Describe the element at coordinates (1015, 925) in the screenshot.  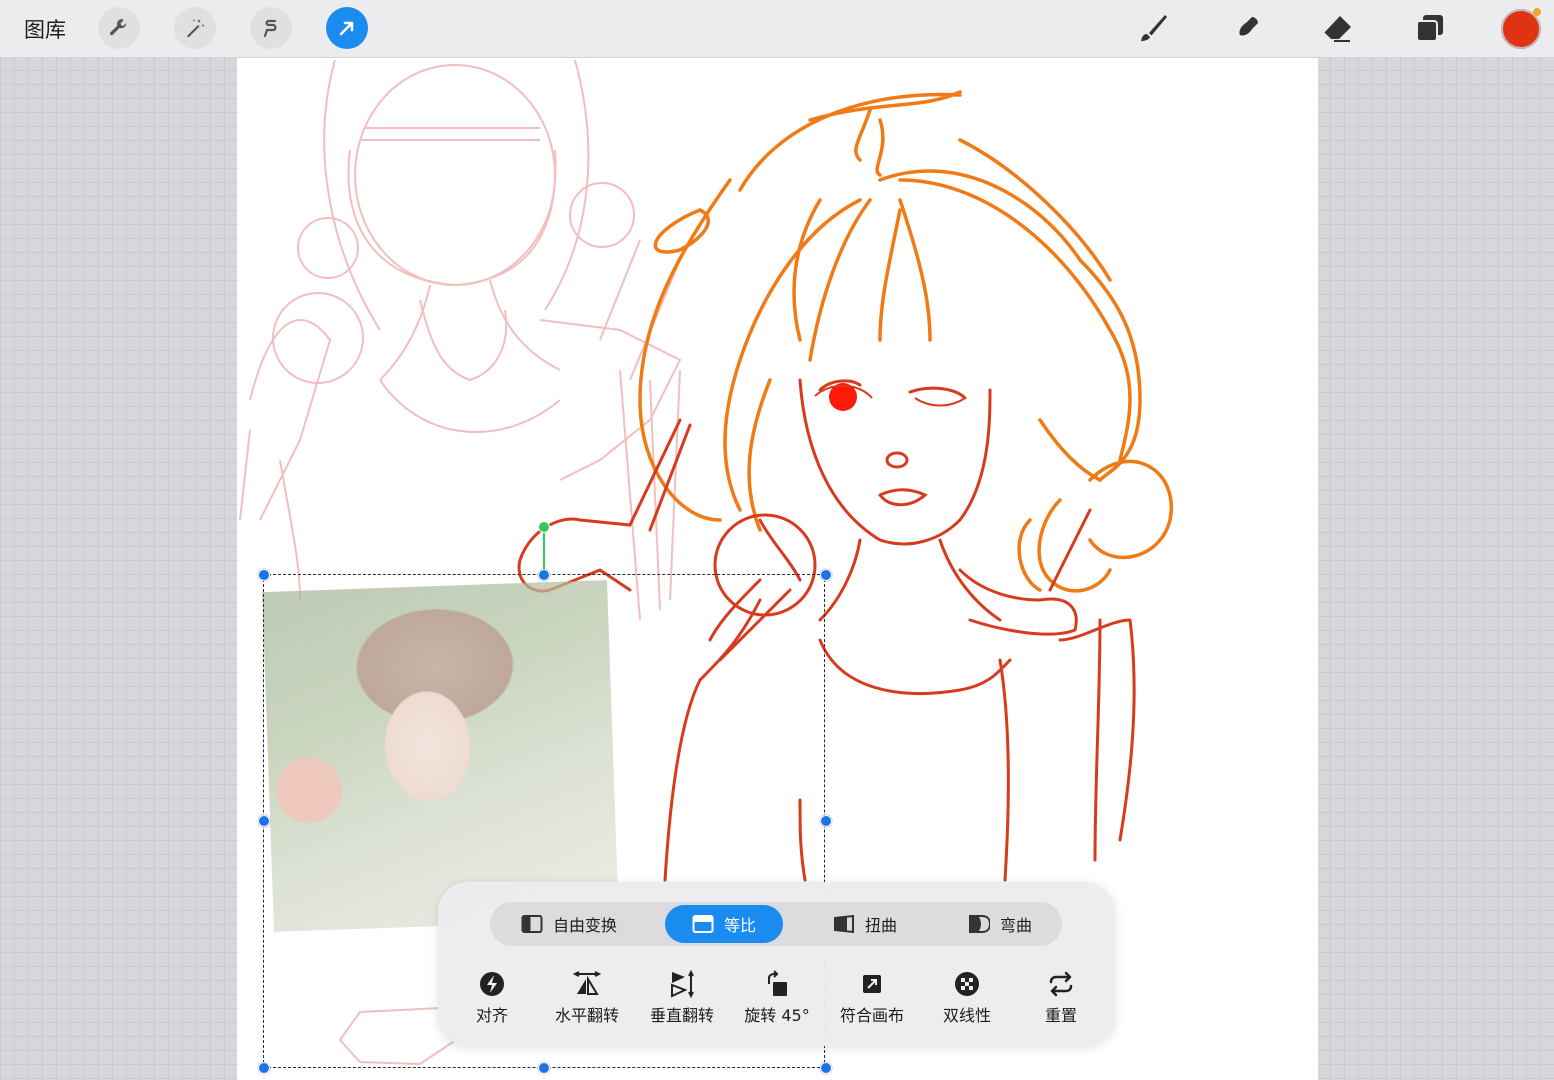
I see `mode-warp-label: 弯曲` at that location.